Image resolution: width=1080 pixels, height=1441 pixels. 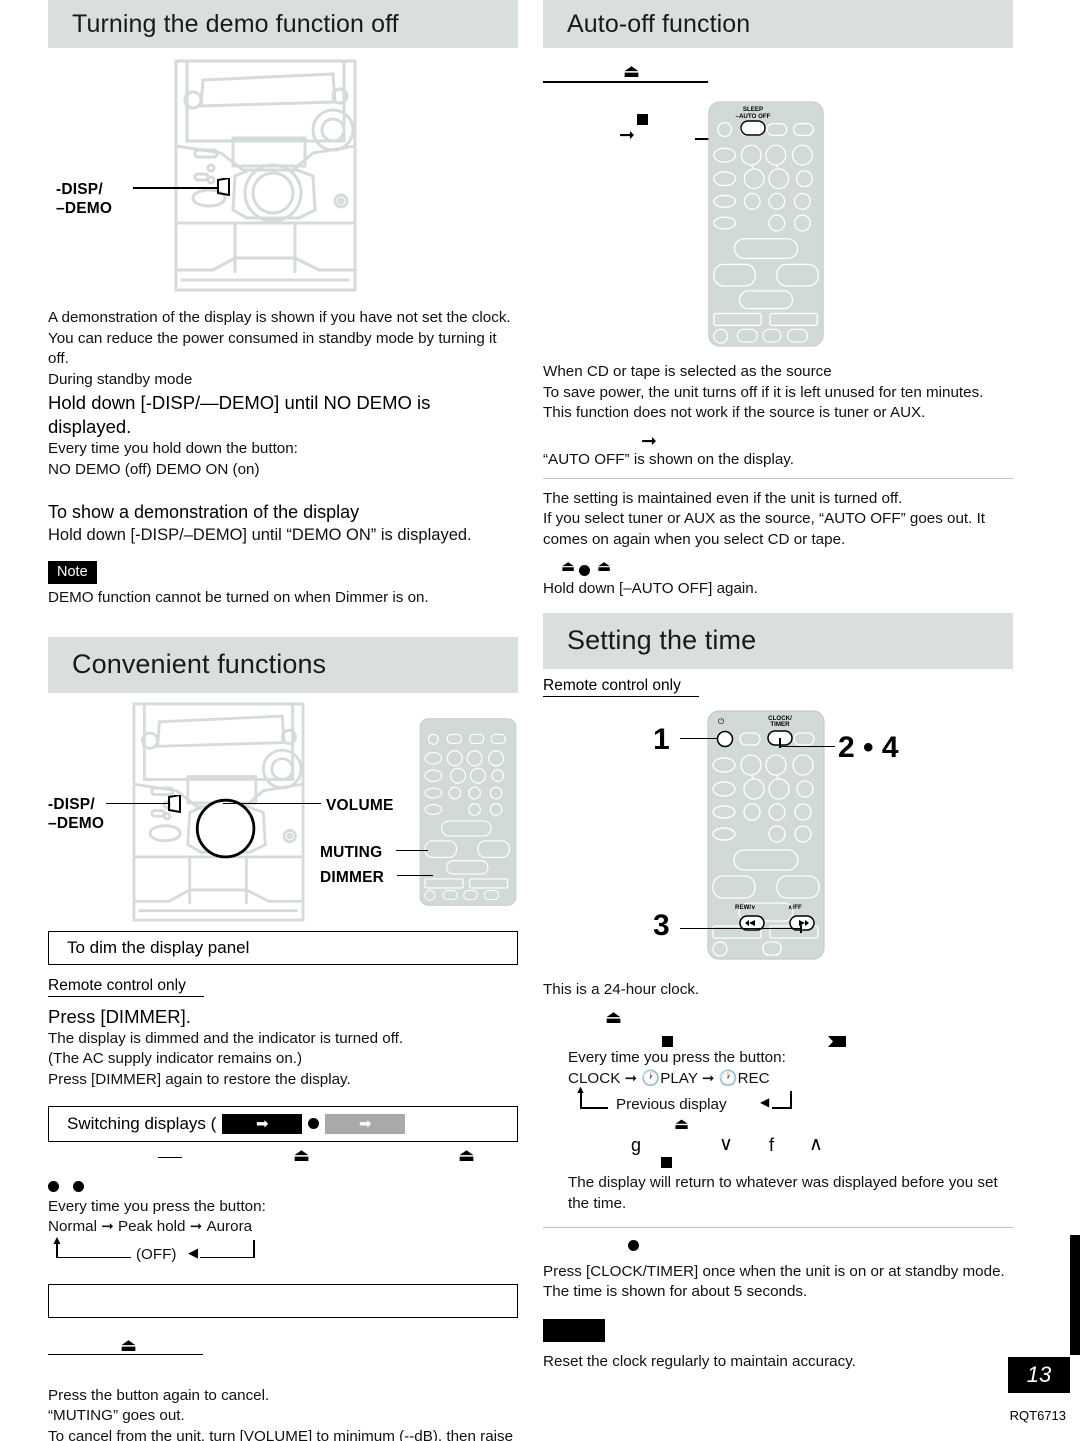 What do you see at coordinates (780, 721) in the screenshot?
I see `clock-timer-label: CLOCK/ TIMER` at bounding box center [780, 721].